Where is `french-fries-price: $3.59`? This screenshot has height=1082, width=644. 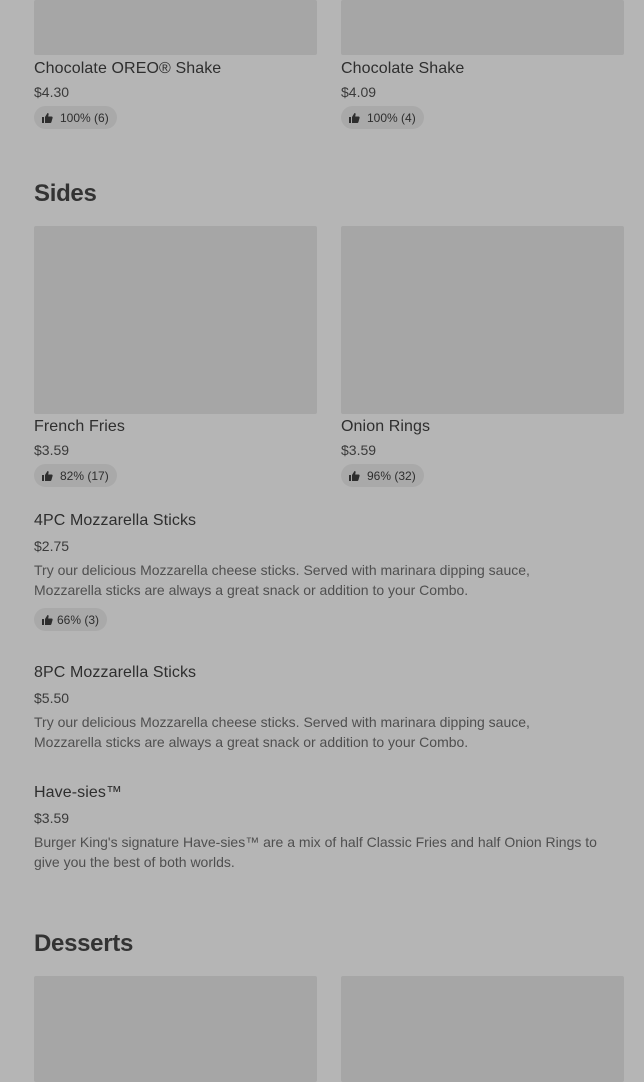 french-fries-price: $3.59 is located at coordinates (52, 450).